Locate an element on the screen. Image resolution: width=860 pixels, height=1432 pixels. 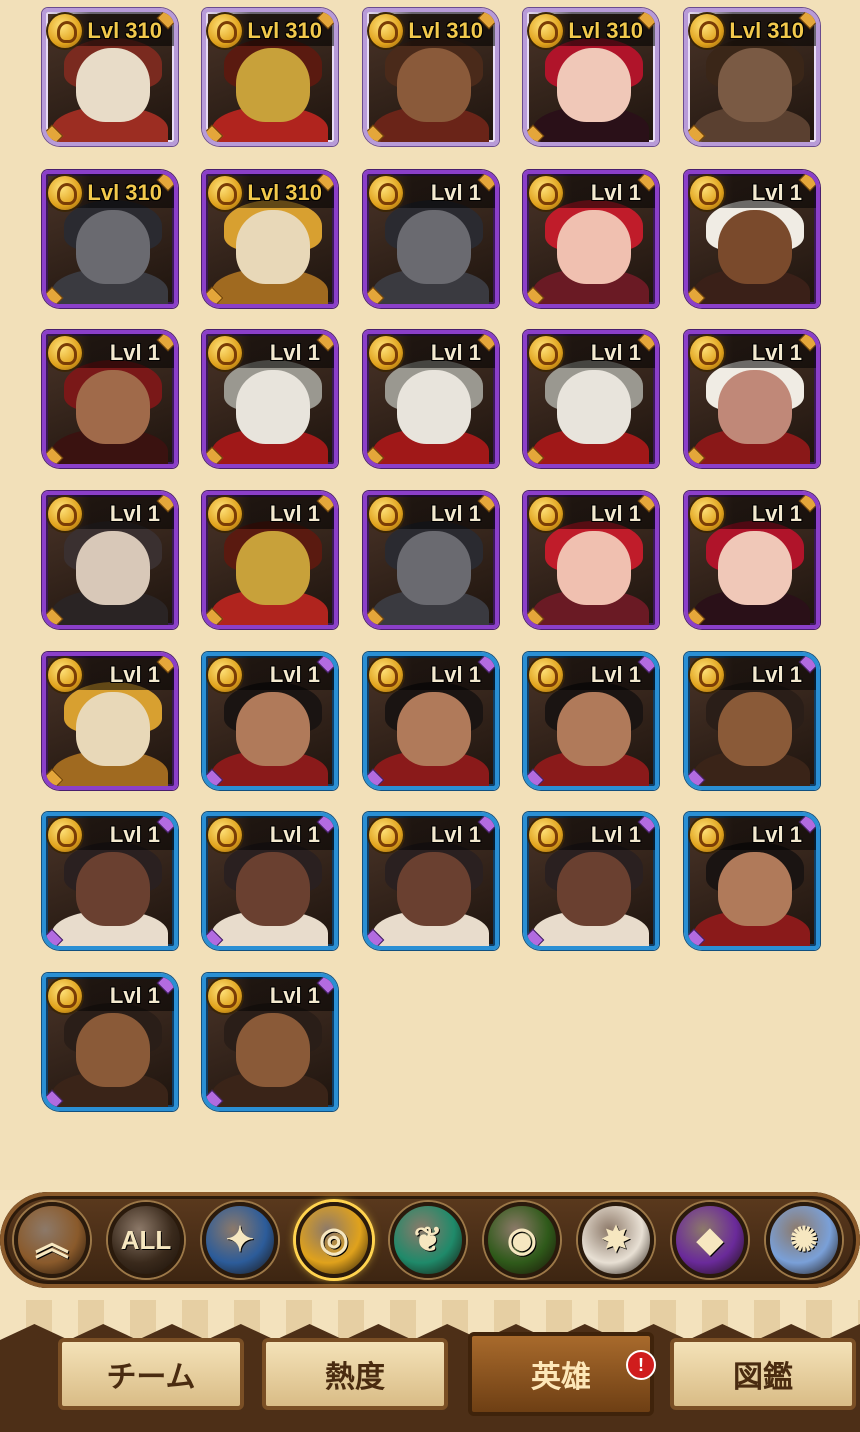
filter-all-glyph: ALL is located at coordinates (146, 1239).